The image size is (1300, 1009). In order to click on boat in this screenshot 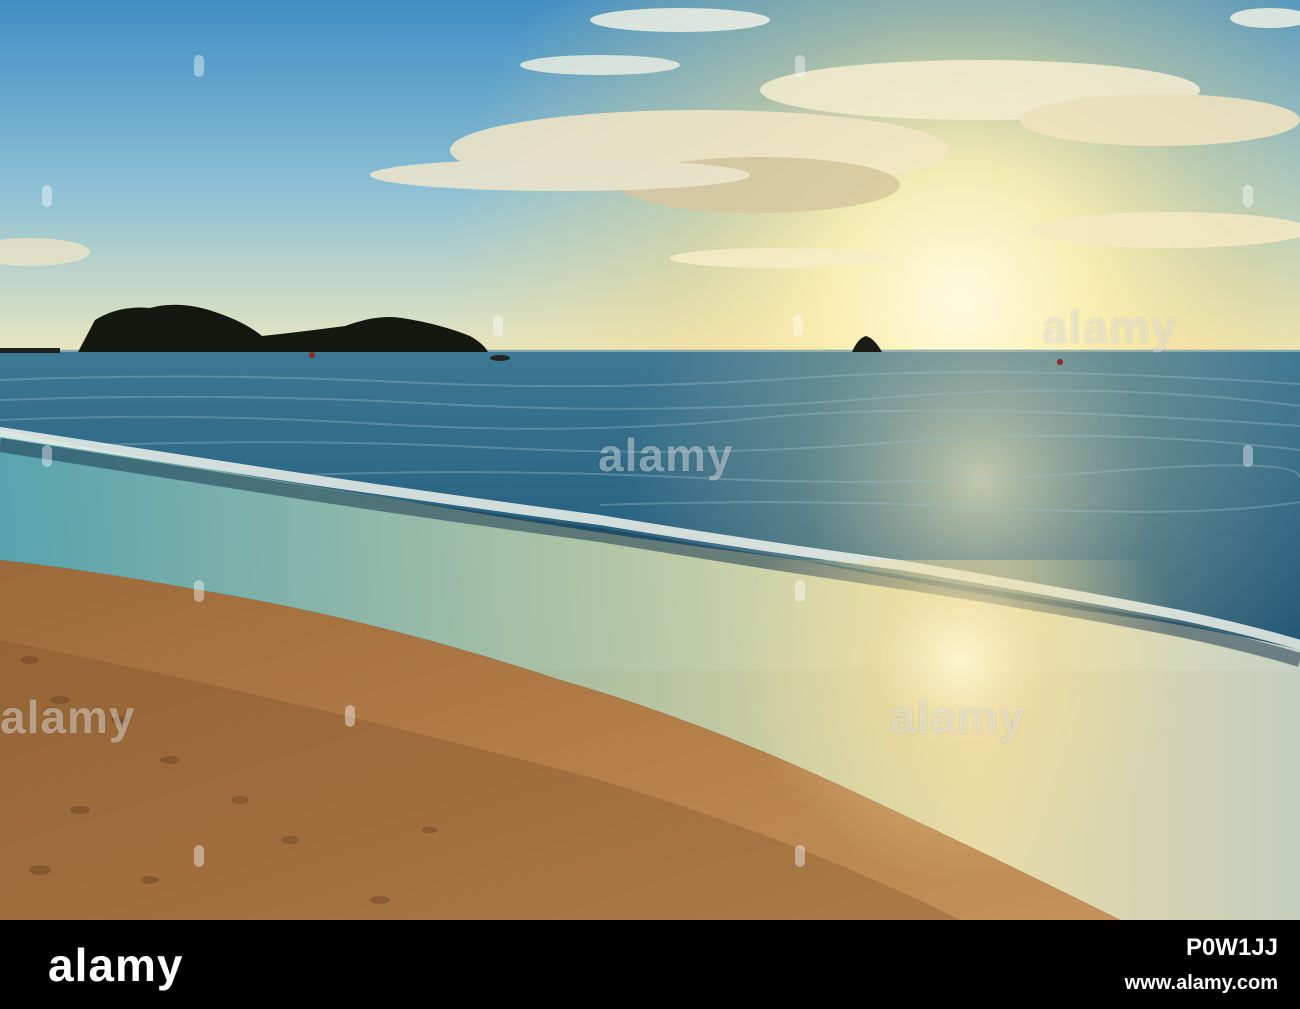, I will do `click(500, 358)`.